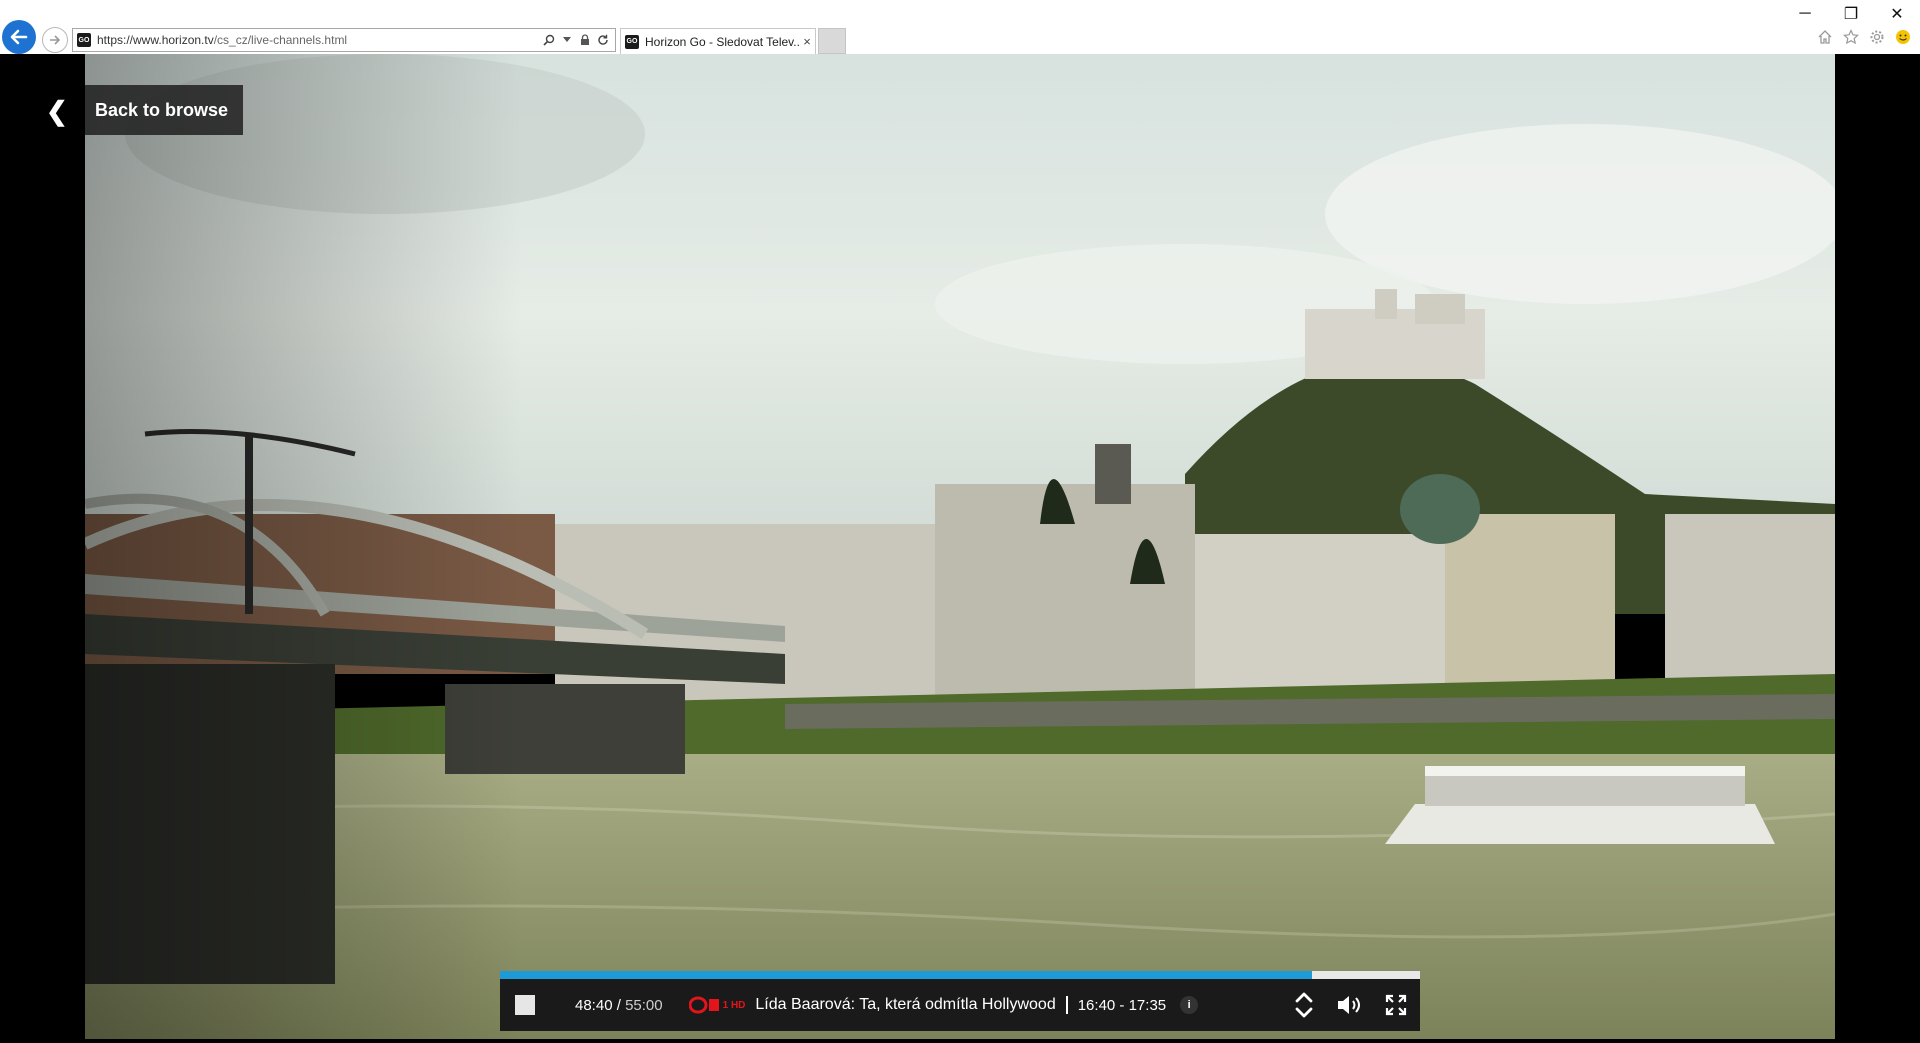  What do you see at coordinates (1189, 1005) in the screenshot?
I see `info-button: i` at bounding box center [1189, 1005].